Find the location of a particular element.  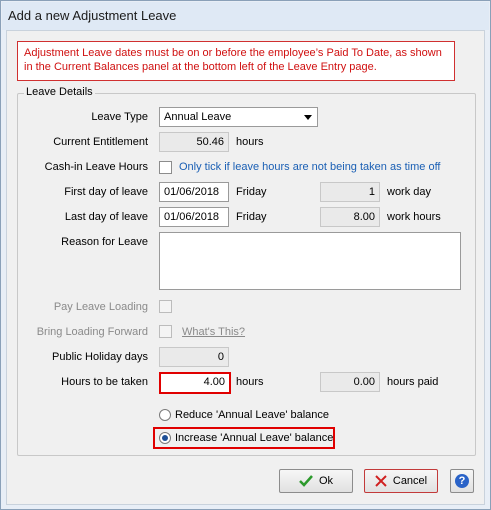

cash-in-checkbox is located at coordinates (165, 167).